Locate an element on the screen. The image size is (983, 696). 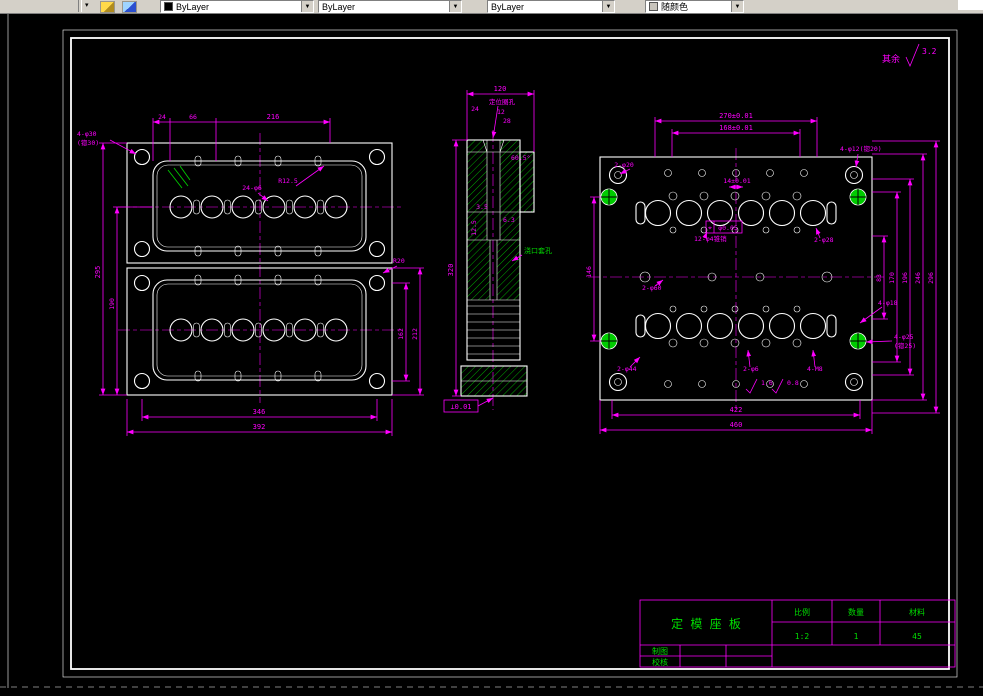
note-2d60: 2-φ60 is located at coordinates (652, 288).